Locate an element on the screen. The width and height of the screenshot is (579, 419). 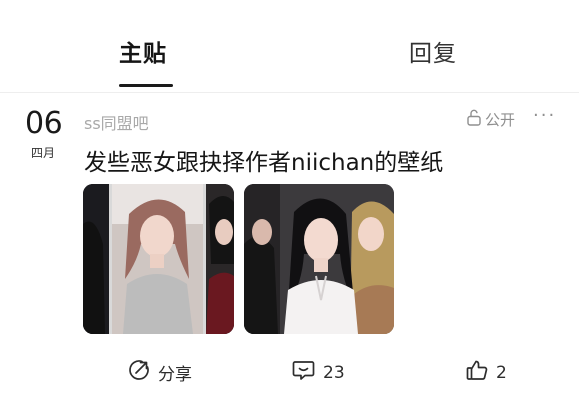
comment-button: 23 is located at coordinates (318, 372).